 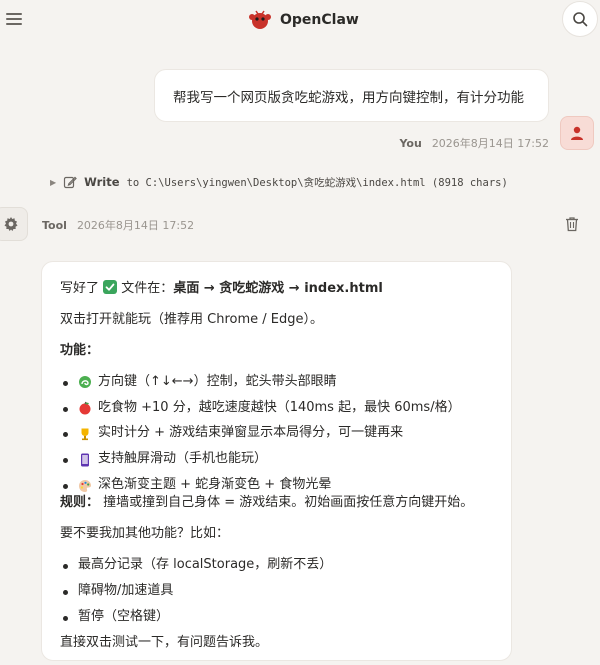 I want to click on search-button, so click(x=580, y=19).